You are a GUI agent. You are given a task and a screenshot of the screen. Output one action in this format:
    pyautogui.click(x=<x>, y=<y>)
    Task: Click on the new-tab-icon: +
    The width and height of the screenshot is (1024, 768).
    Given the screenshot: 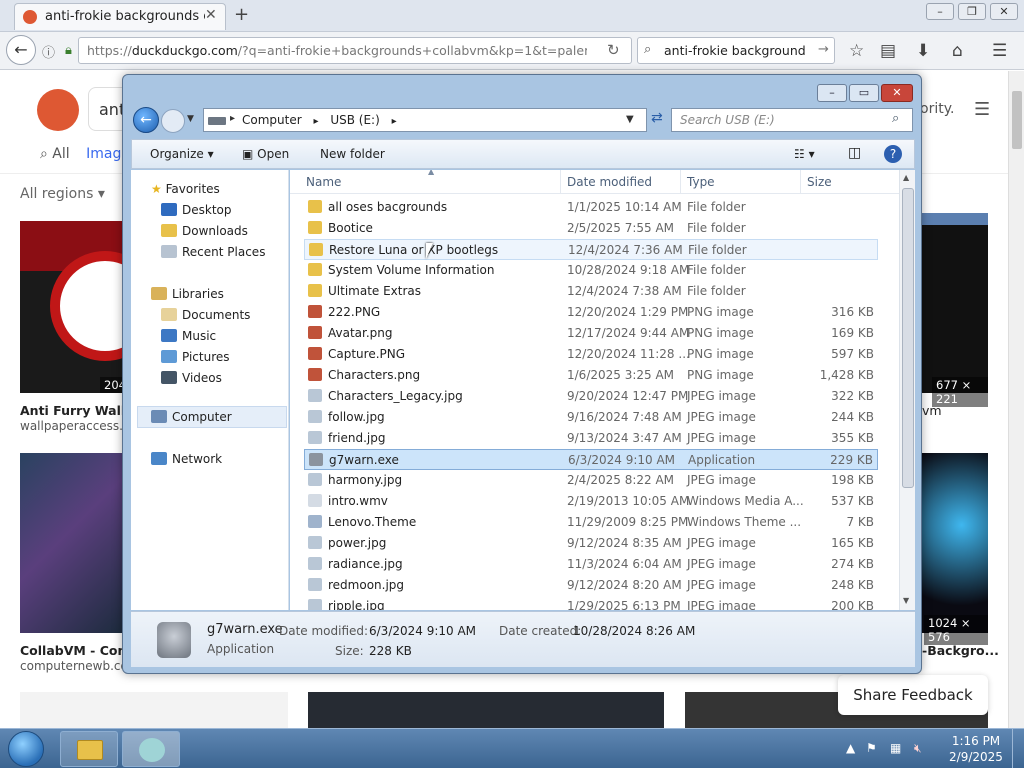 What is the action you would take?
    pyautogui.click(x=241, y=14)
    